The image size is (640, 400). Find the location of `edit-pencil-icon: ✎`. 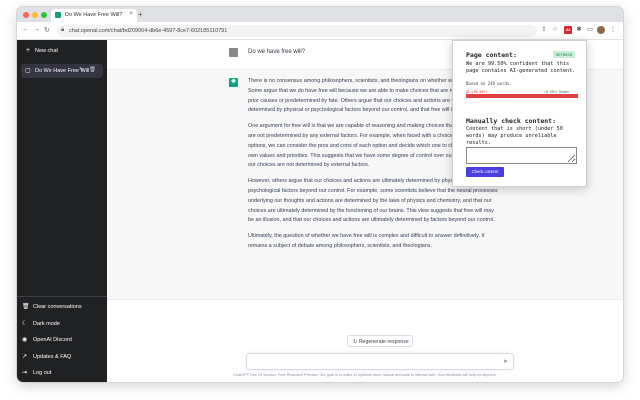

edit-pencil-icon: ✎ is located at coordinates (81, 70).